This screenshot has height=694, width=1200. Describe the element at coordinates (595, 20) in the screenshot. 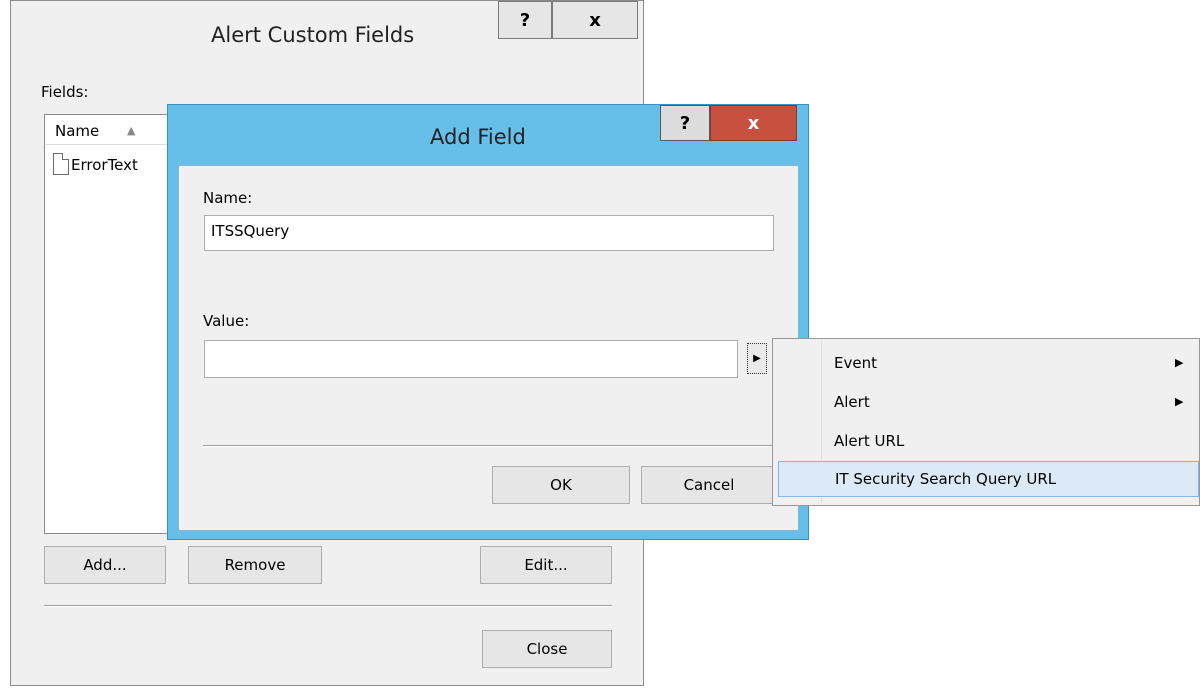

I see `close-window-button: x` at that location.